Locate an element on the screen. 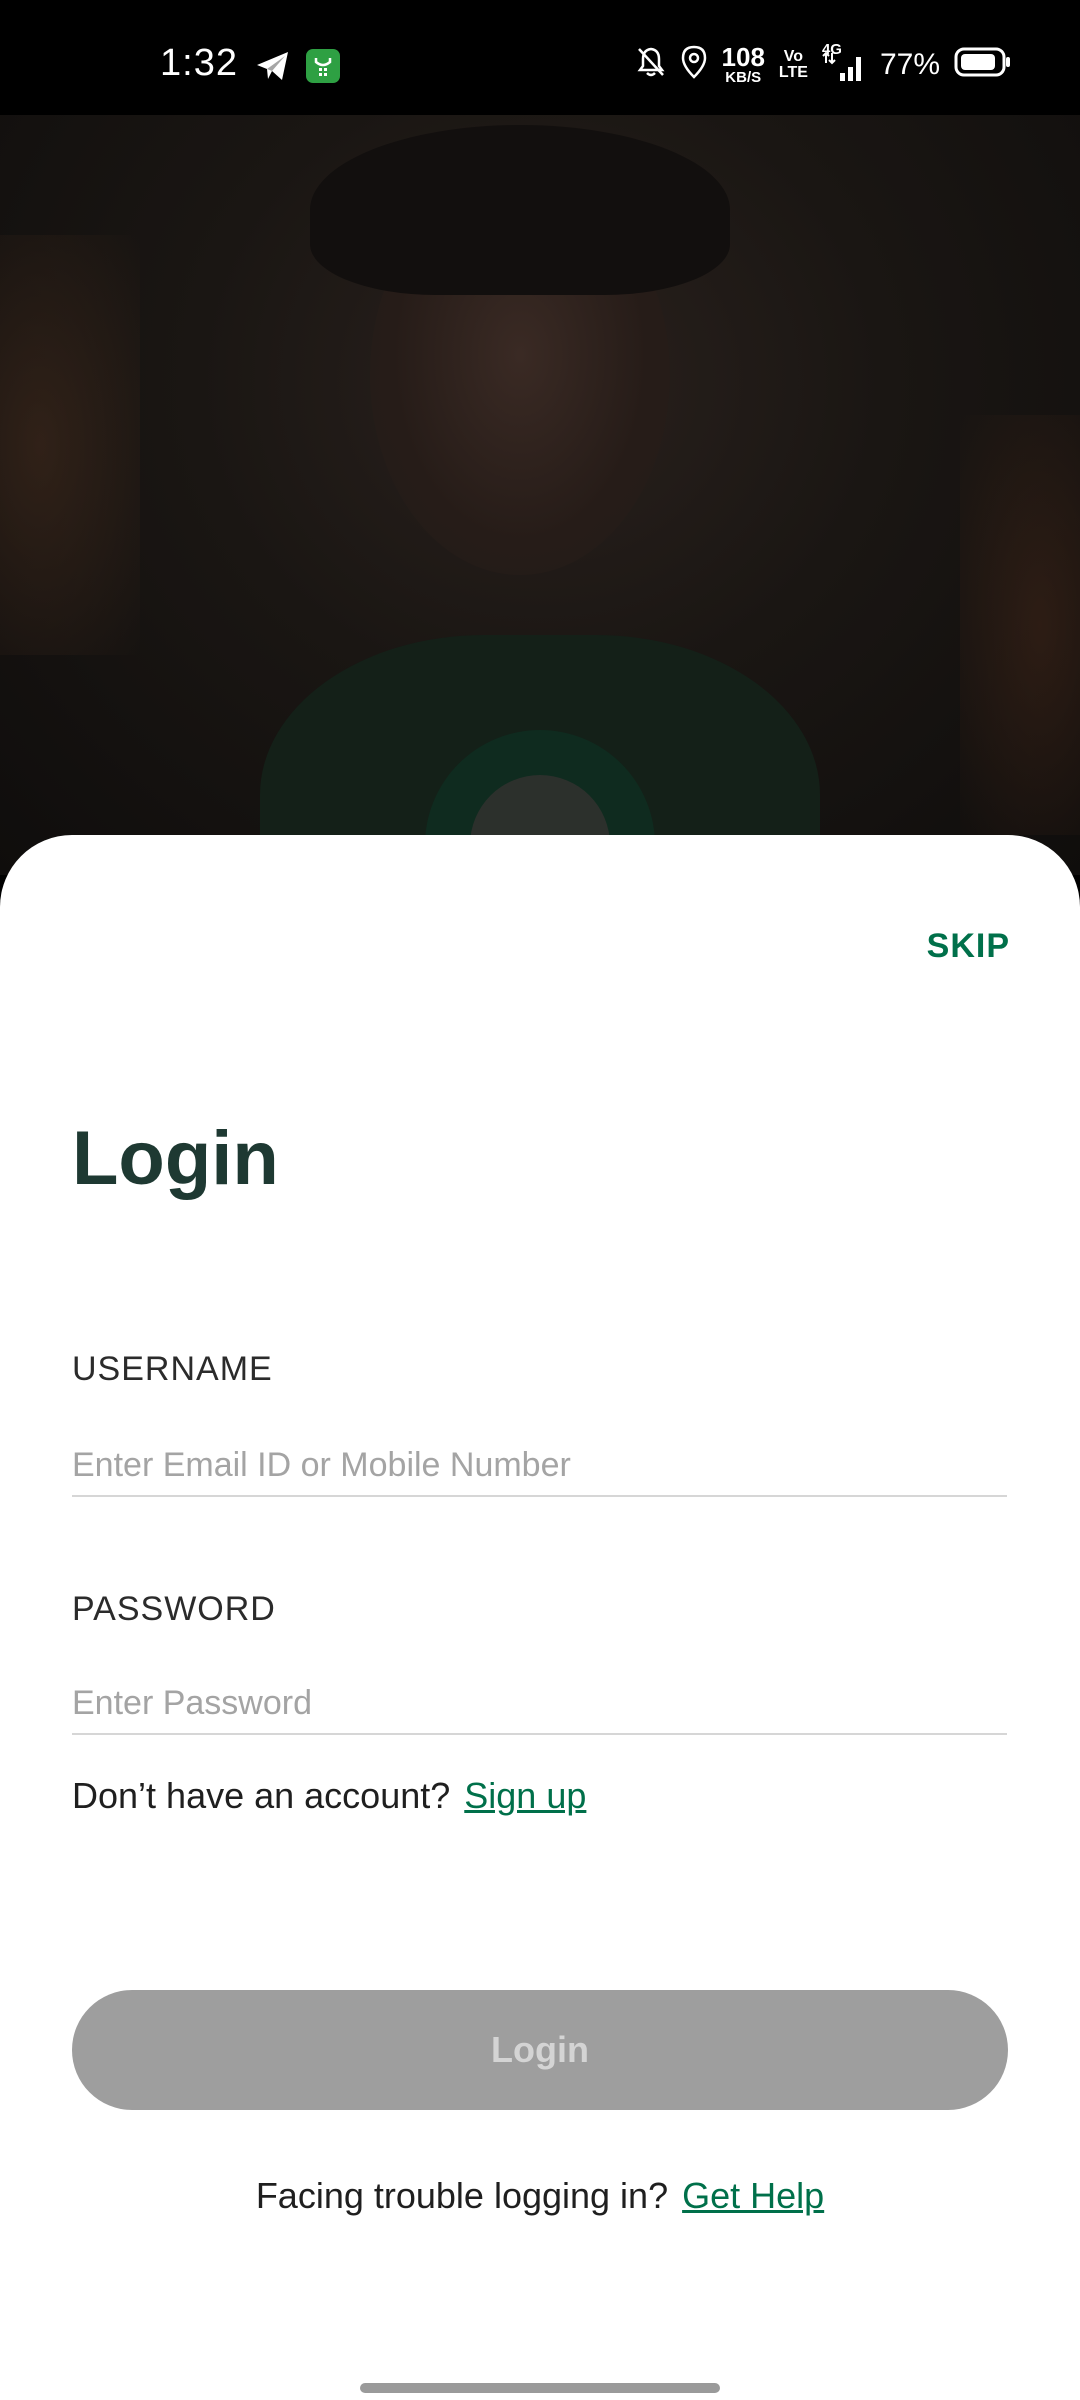  help-row: Facing trouble logging in? Get Help is located at coordinates (540, 2196).